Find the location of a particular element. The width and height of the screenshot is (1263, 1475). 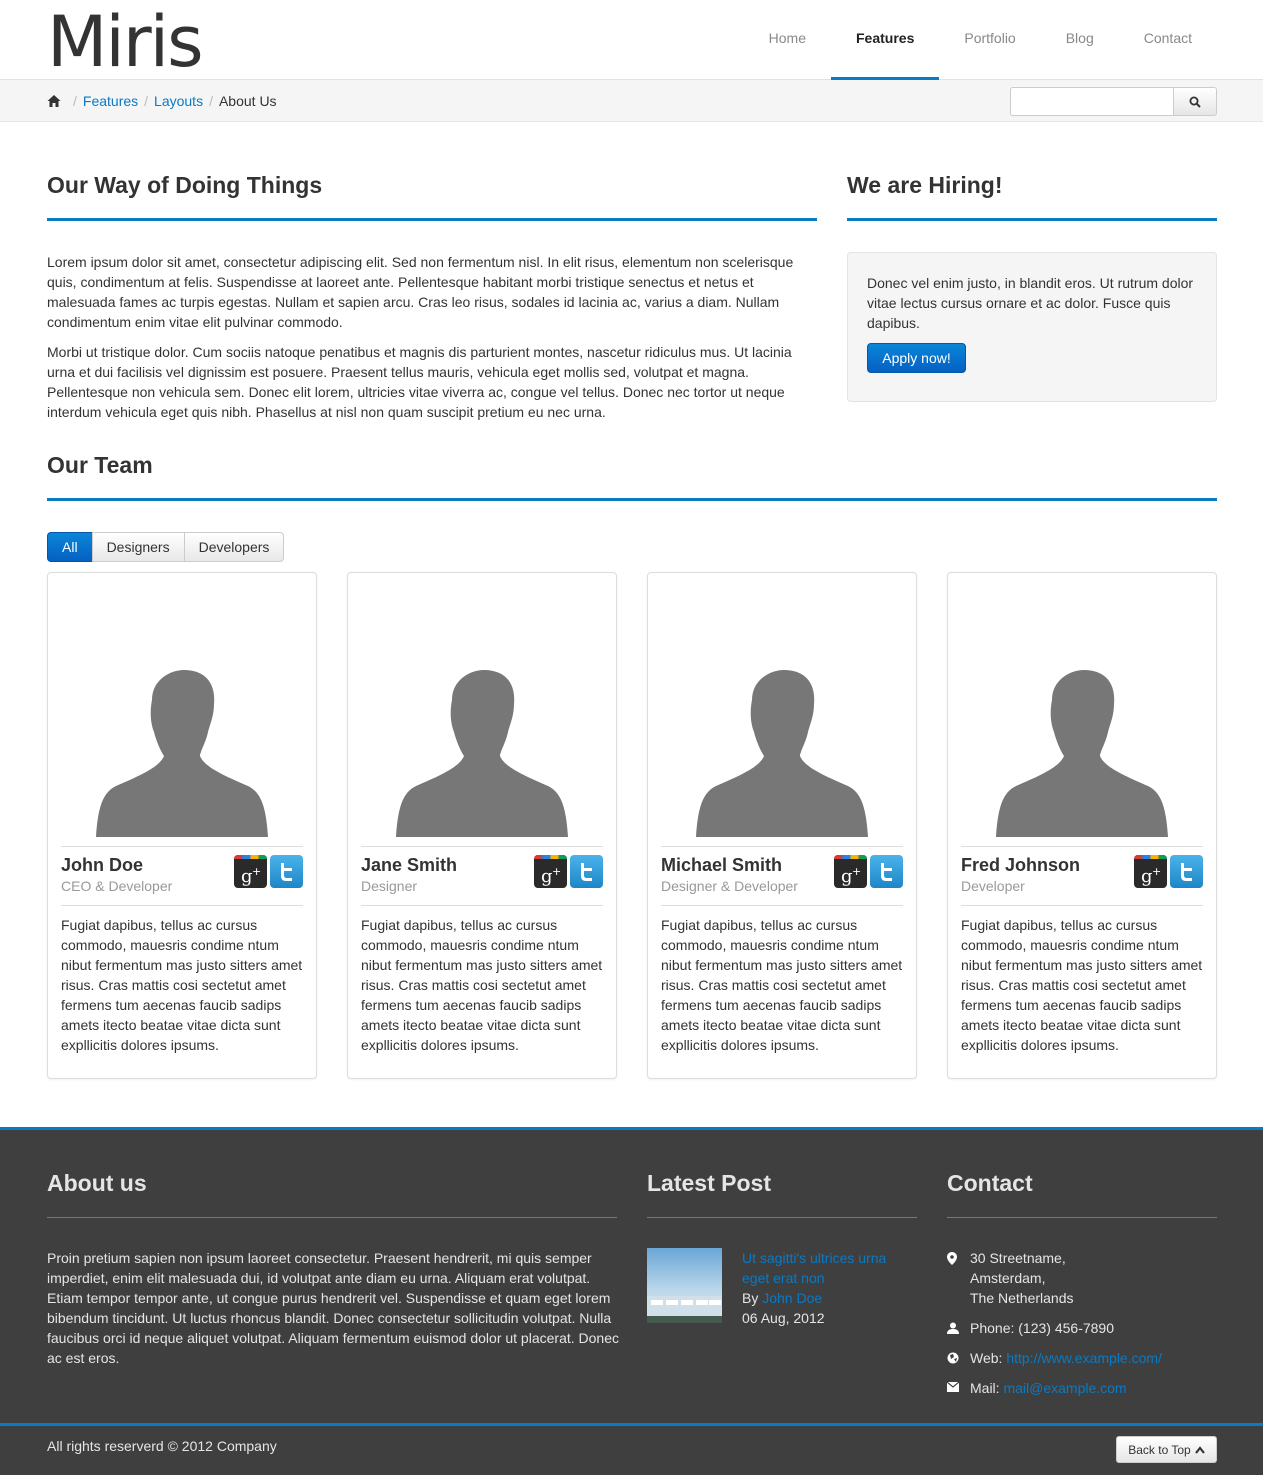

site-logo: Miris is located at coordinates (125, 42).